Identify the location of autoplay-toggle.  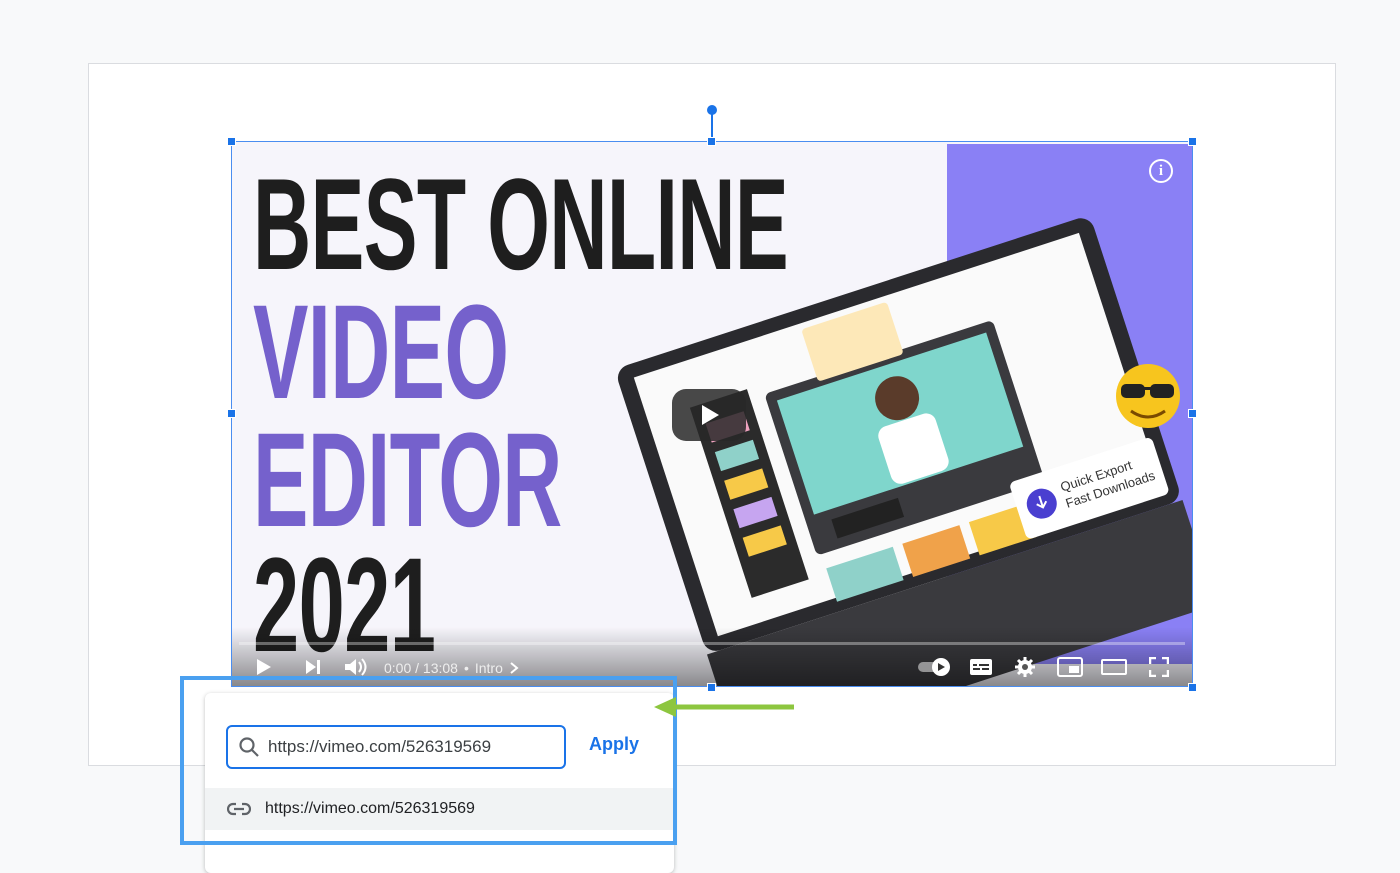
(935, 667).